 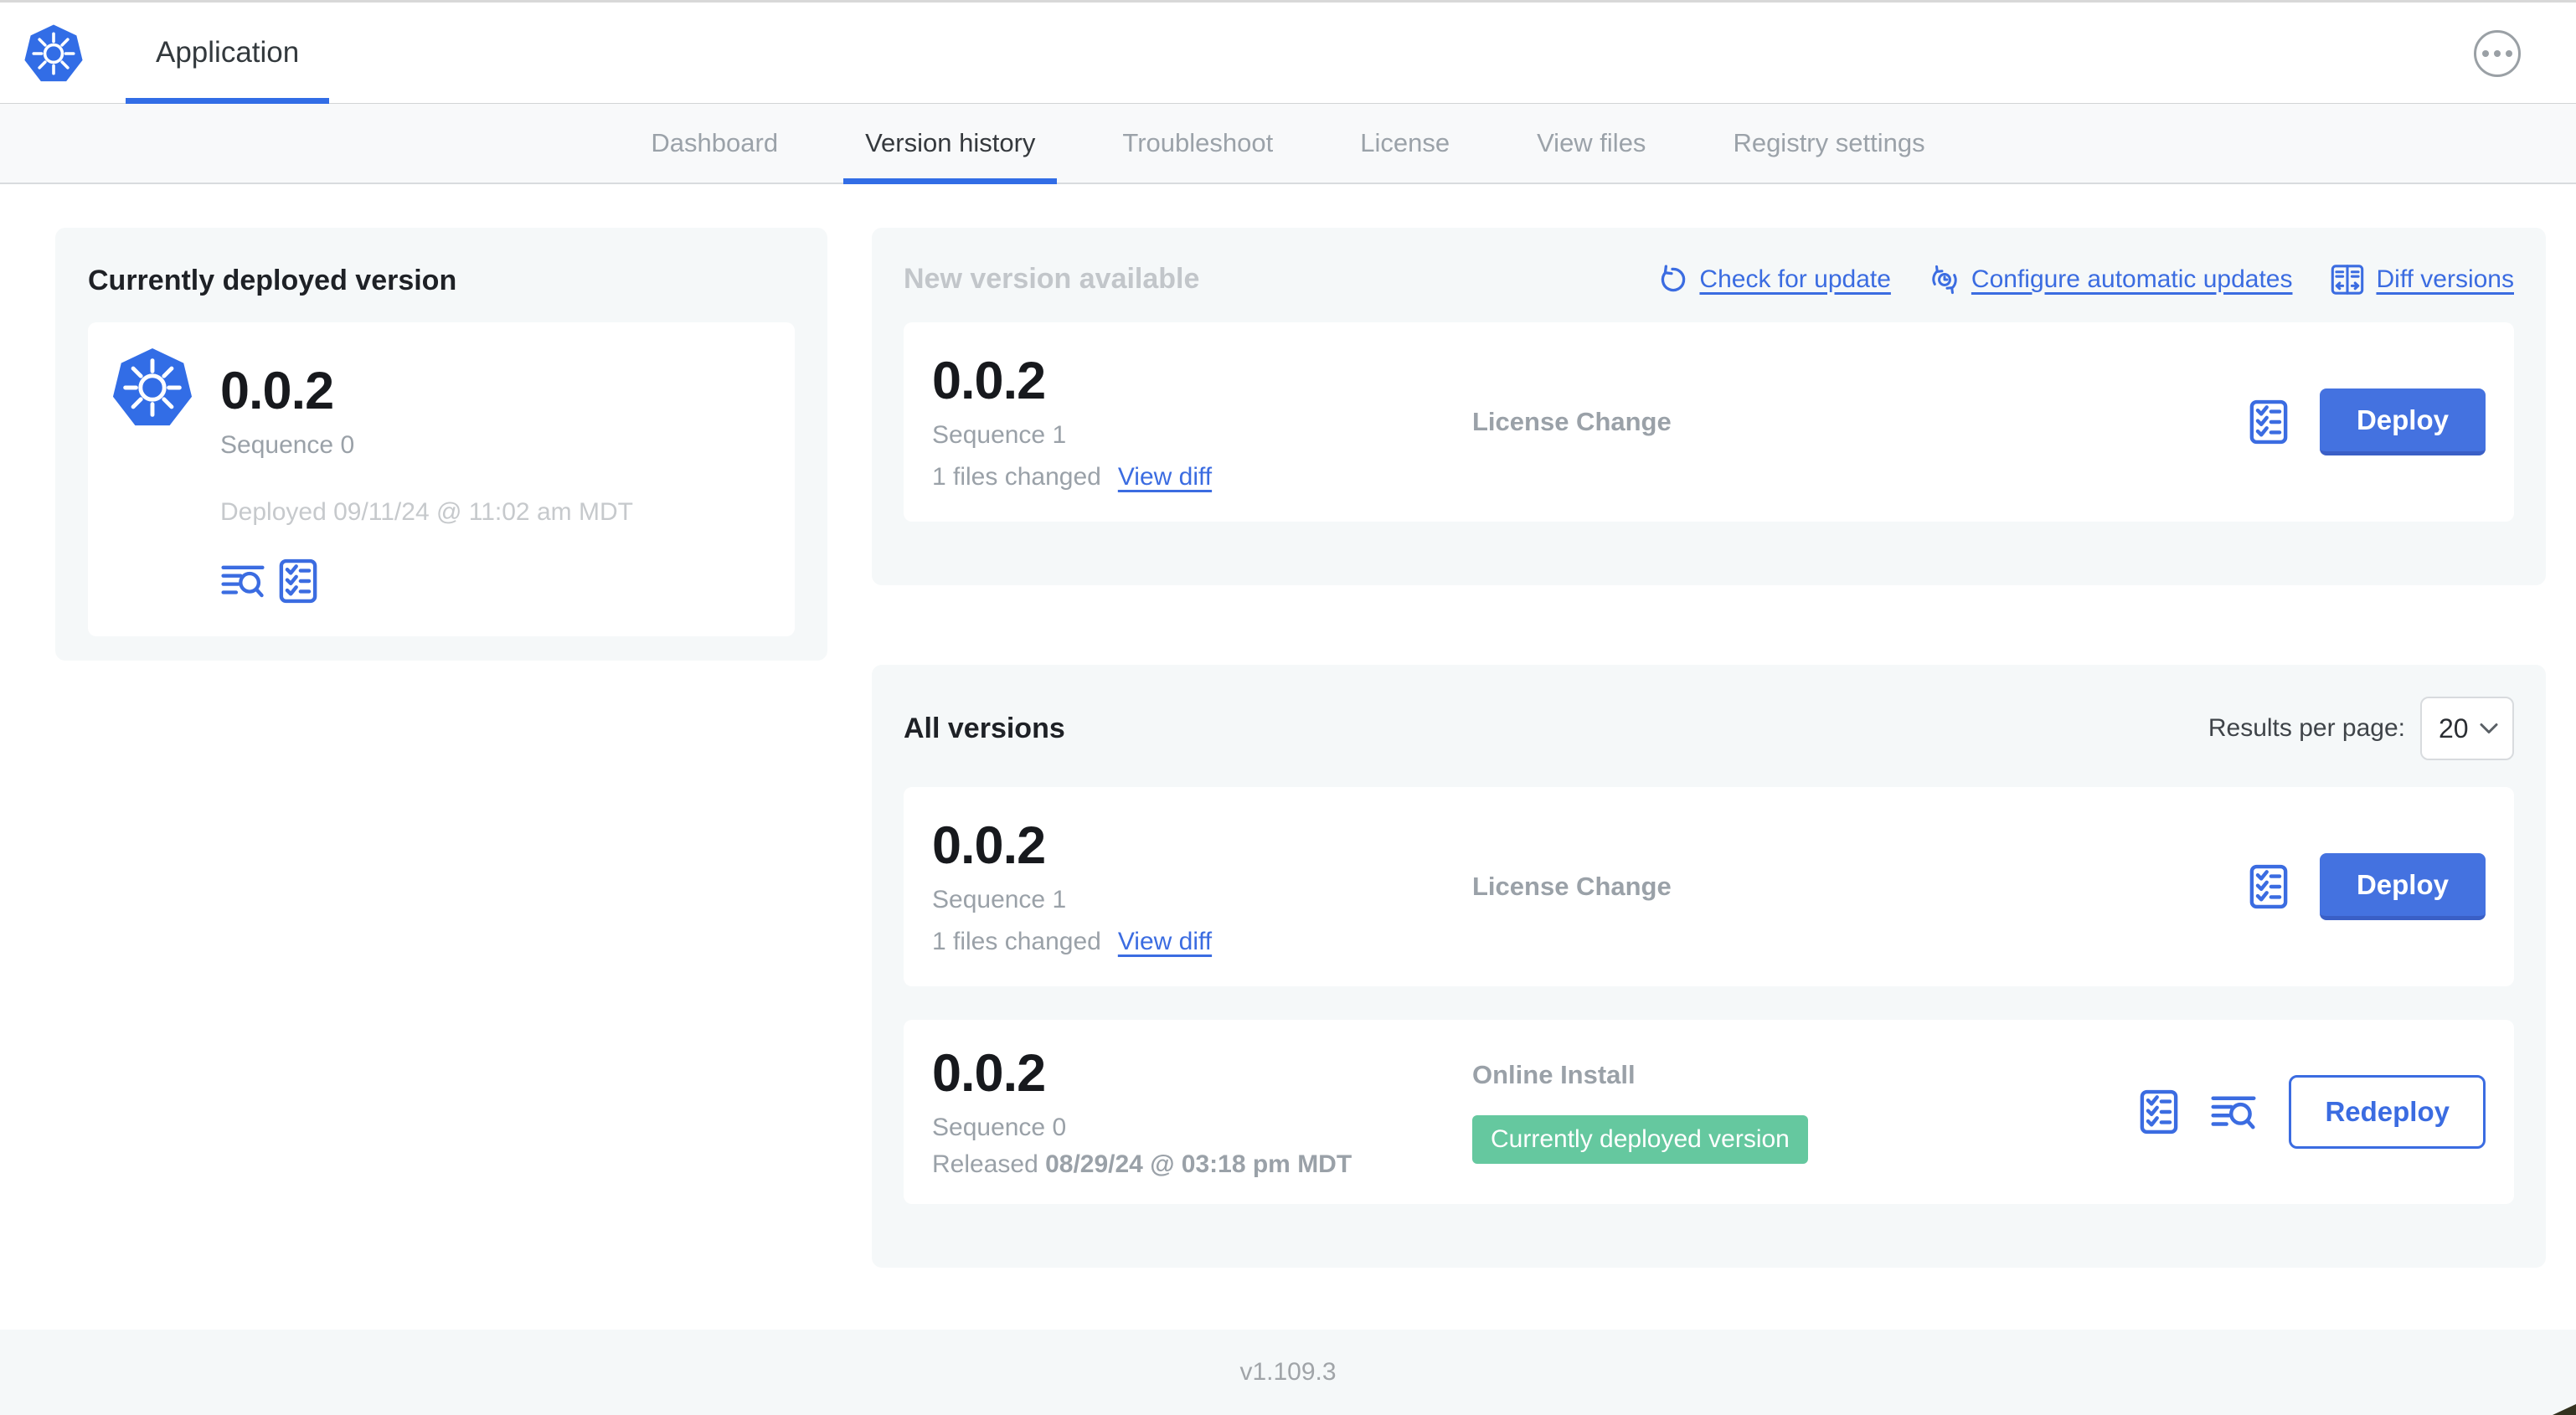 What do you see at coordinates (2497, 53) in the screenshot?
I see `more-options-button` at bounding box center [2497, 53].